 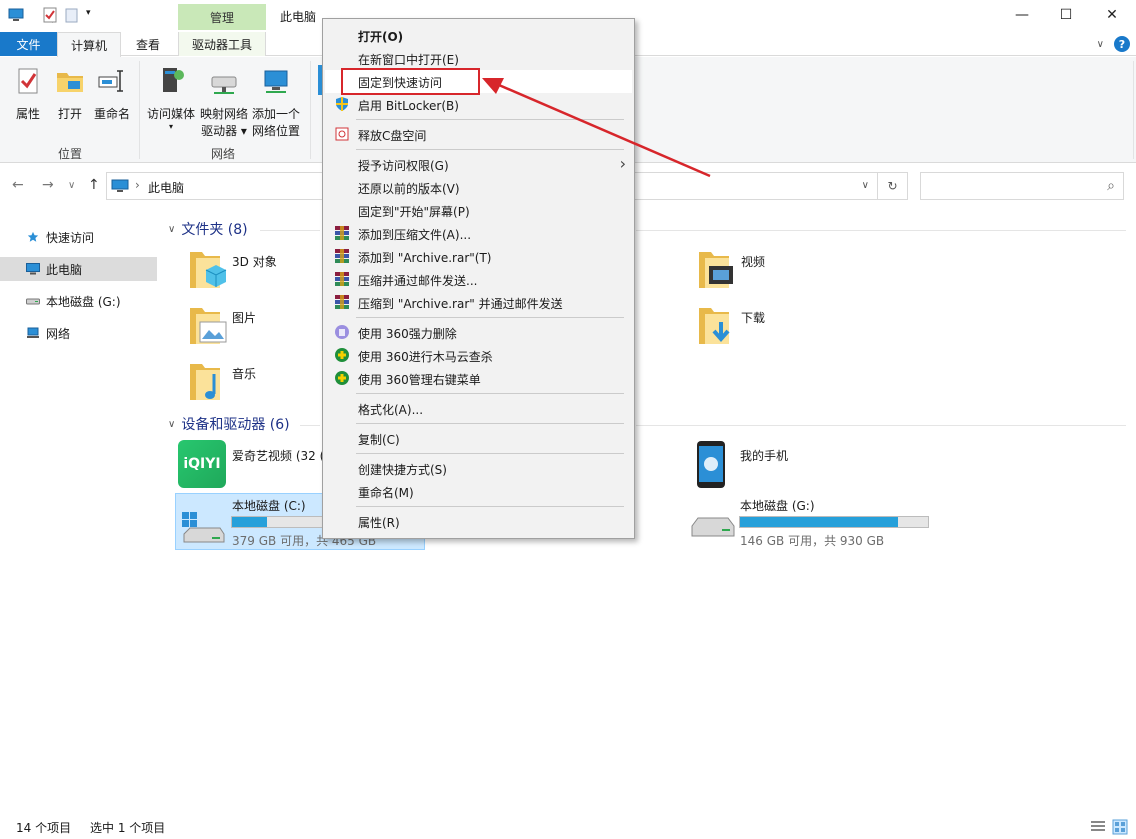 I want to click on sidebar-item-quick-access: 快速访问, so click(x=78, y=237).